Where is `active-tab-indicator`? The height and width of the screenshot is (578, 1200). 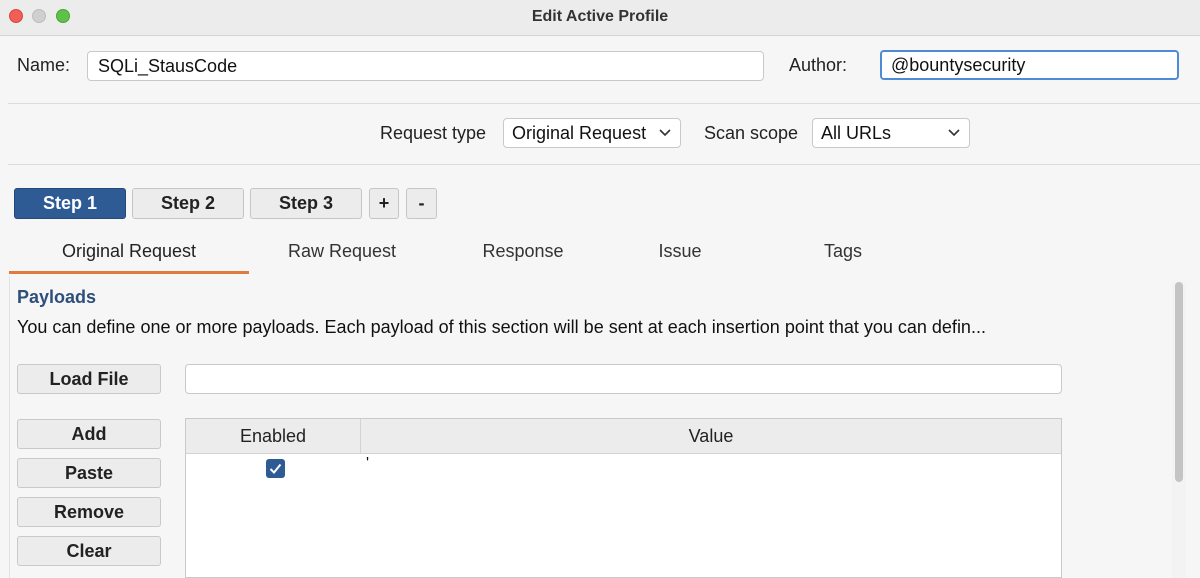 active-tab-indicator is located at coordinates (129, 272).